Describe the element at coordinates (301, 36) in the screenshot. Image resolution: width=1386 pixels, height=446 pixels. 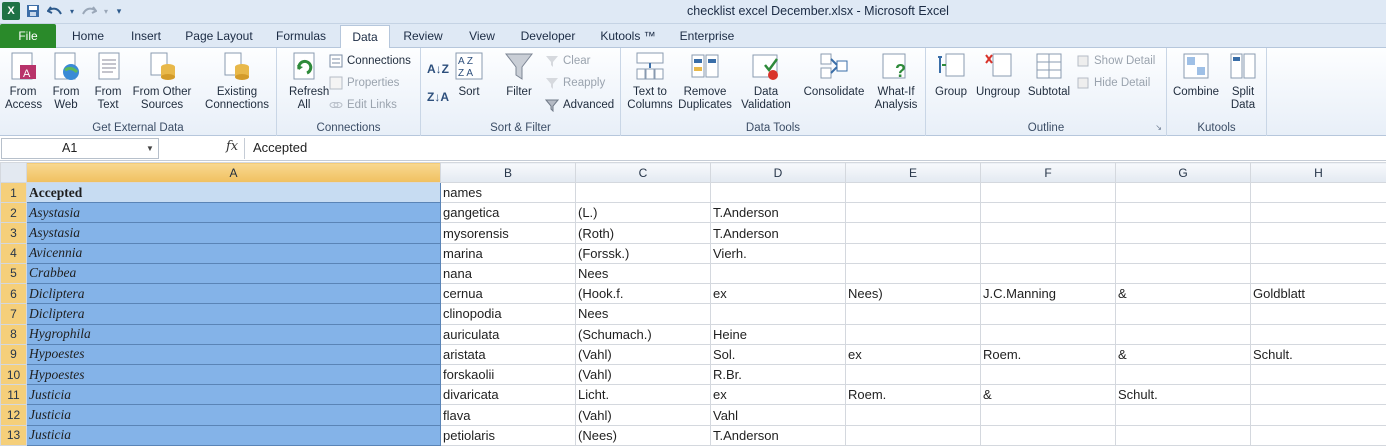
I see `tab-formulas: Formulas` at that location.